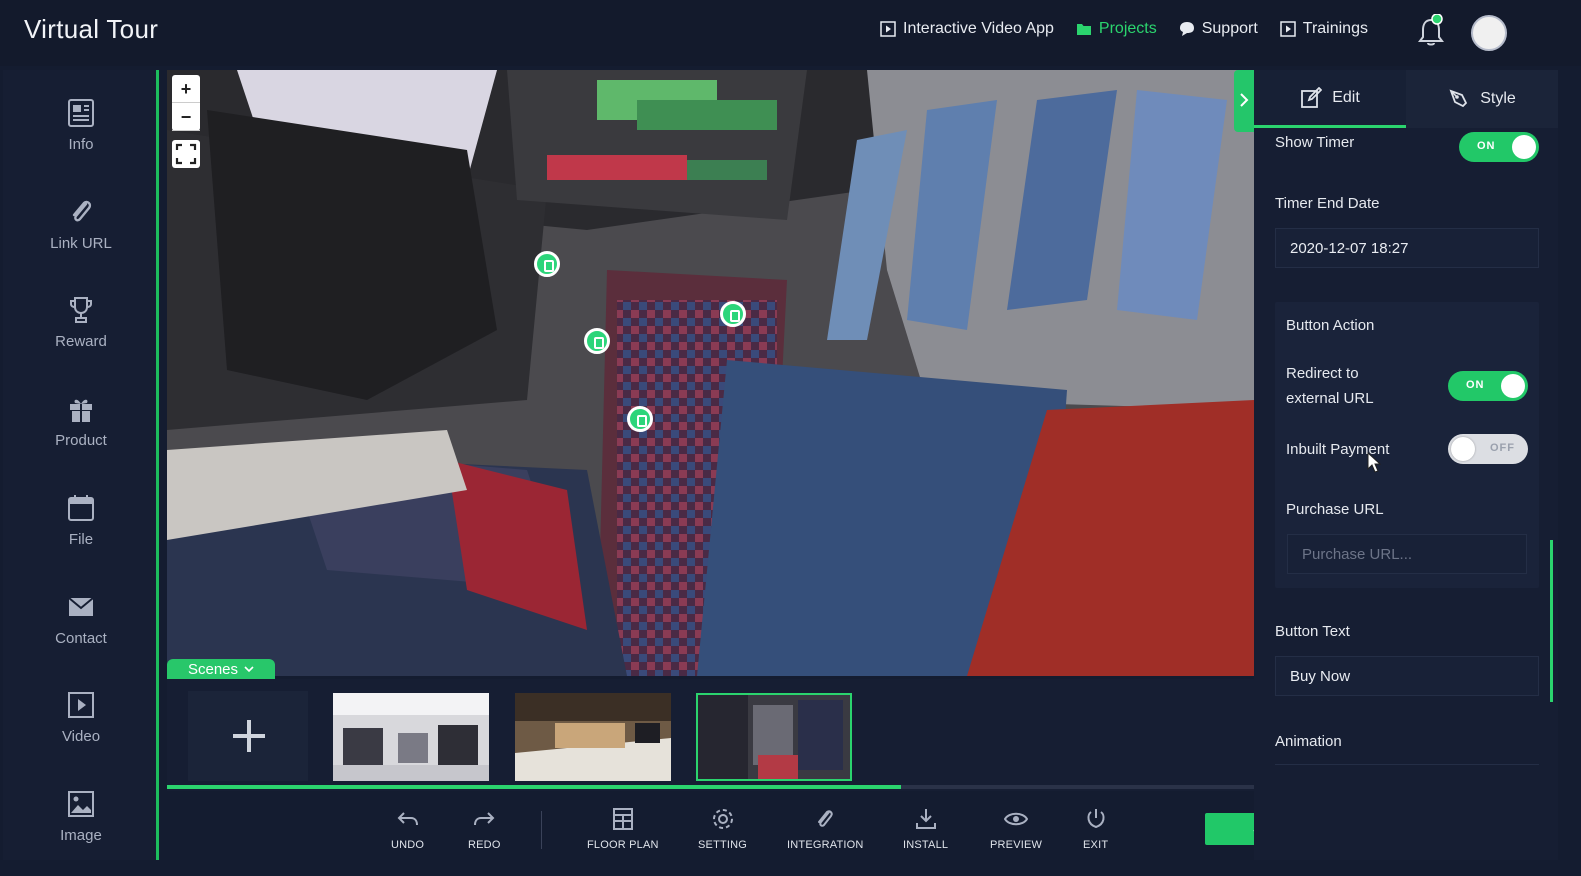  What do you see at coordinates (925, 819) in the screenshot?
I see `download-icon` at bounding box center [925, 819].